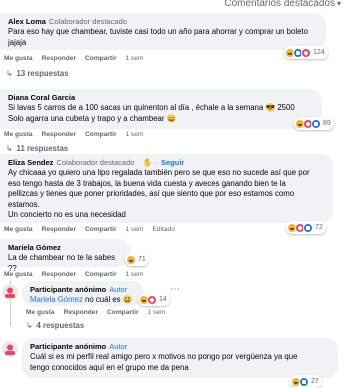 The image size is (345, 388). Describe the element at coordinates (315, 381) in the screenshot. I see `reaction-count: 27` at that location.